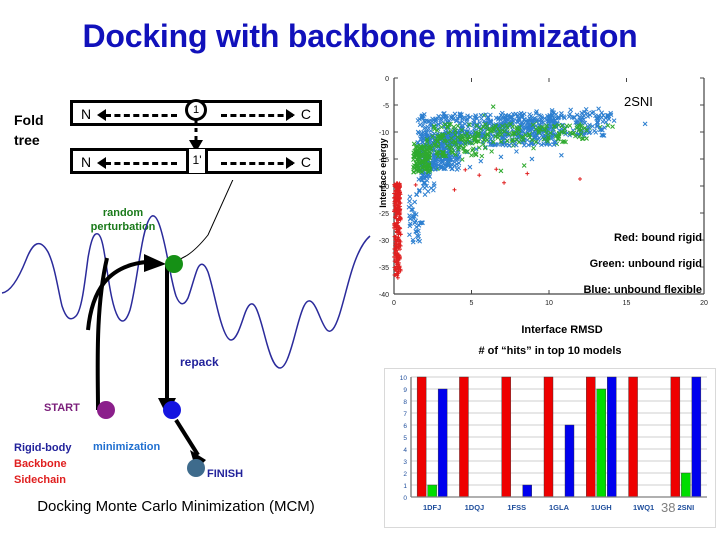  I want to click on scatter-x-axis-label: Interface RMSD, so click(562, 330).